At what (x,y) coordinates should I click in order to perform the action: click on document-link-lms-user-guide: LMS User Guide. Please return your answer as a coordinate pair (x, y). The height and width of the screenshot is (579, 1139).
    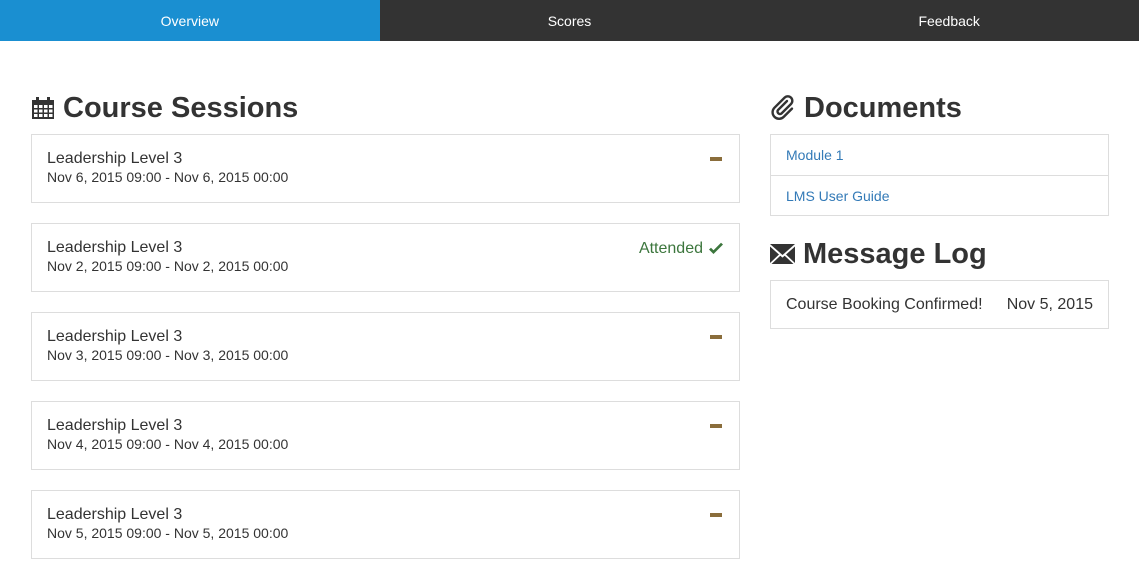
    Looking at the image, I should click on (939, 195).